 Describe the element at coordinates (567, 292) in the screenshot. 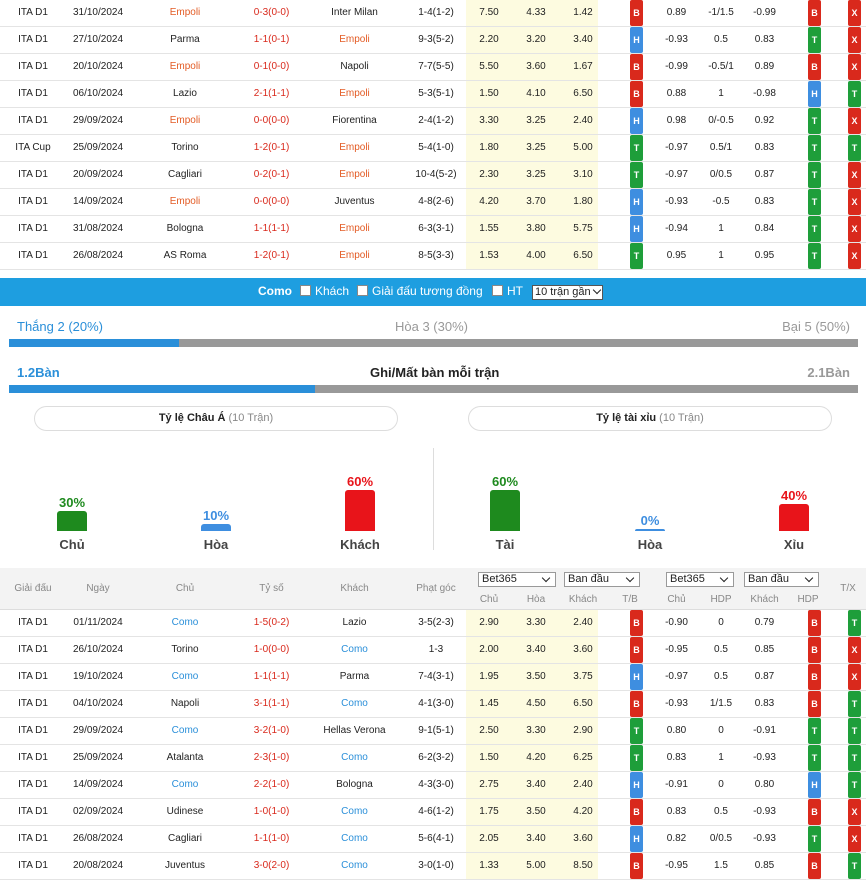

I see `recent-matches-select: 10 trận gần` at that location.